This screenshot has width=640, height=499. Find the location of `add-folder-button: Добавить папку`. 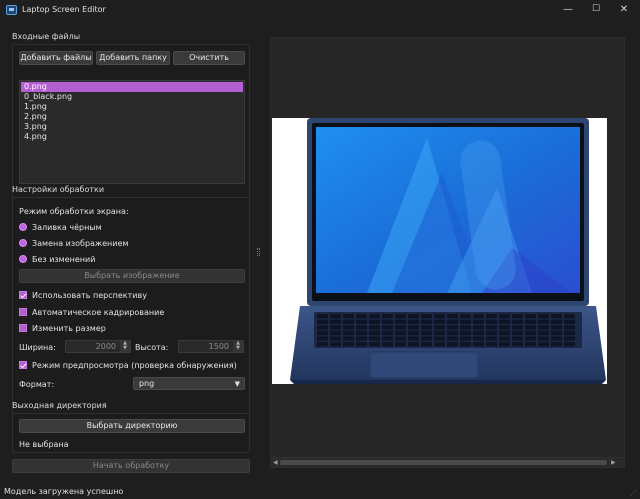

add-folder-button: Добавить папку is located at coordinates (133, 58).